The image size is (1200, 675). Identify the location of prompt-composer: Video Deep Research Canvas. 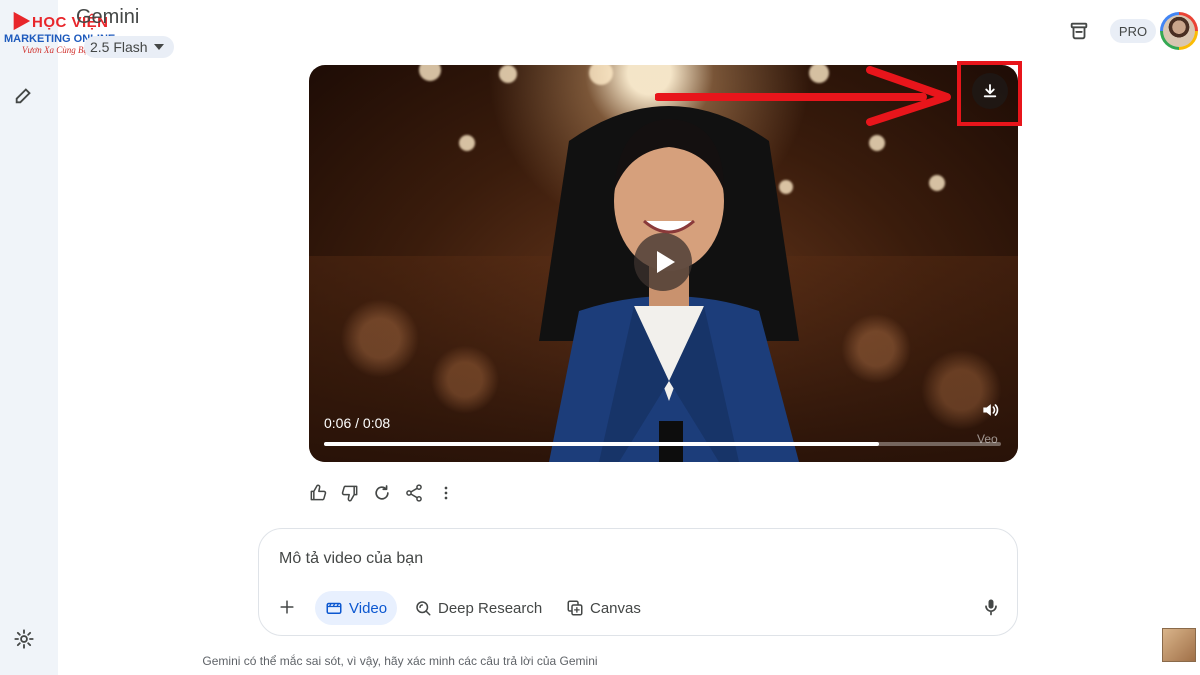
(638, 582).